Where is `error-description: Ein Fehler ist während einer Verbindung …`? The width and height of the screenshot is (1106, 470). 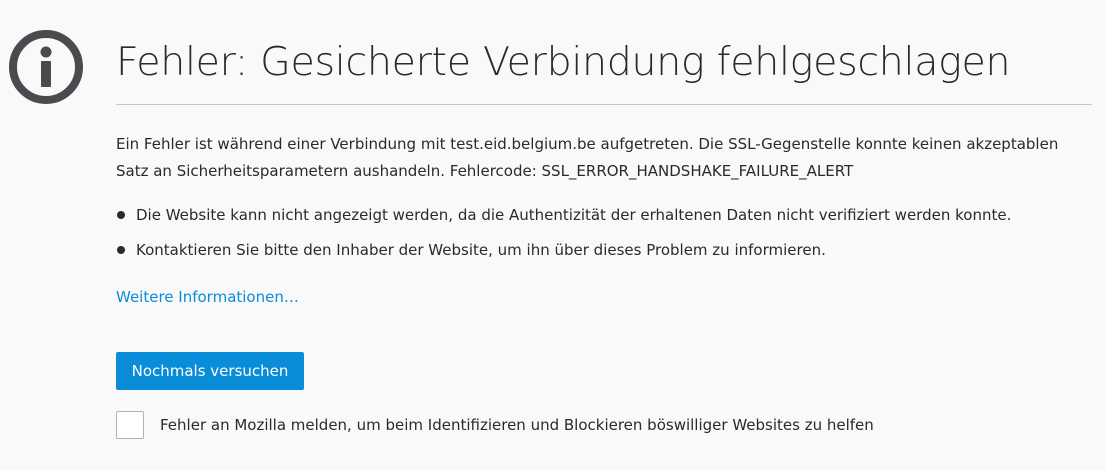 error-description: Ein Fehler ist während einer Verbindung … is located at coordinates (587, 157).